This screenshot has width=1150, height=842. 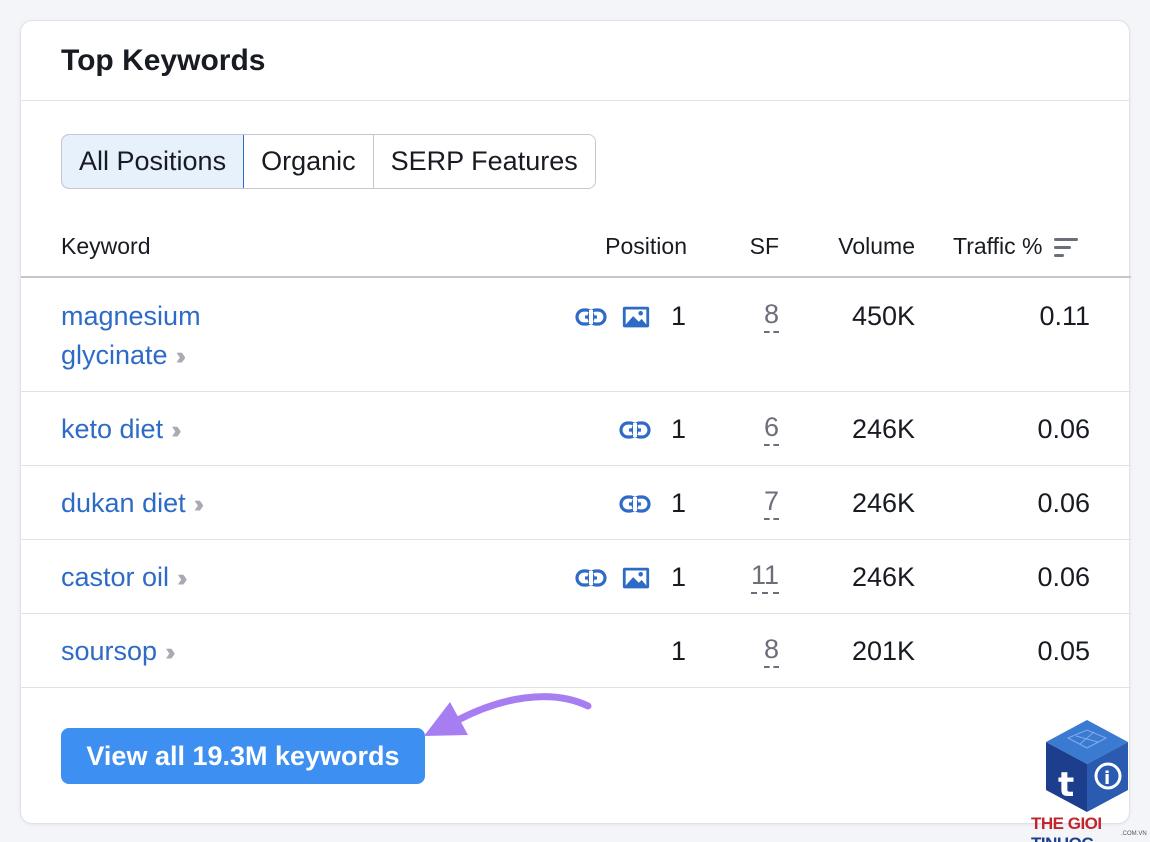 I want to click on keyword-link: magnesium glycinate ››, so click(x=131, y=336).